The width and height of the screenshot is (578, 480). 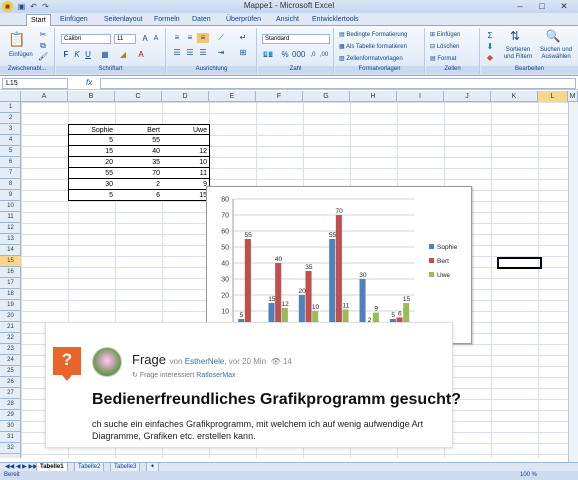 I want to click on column-header: E, so click(x=232, y=96).